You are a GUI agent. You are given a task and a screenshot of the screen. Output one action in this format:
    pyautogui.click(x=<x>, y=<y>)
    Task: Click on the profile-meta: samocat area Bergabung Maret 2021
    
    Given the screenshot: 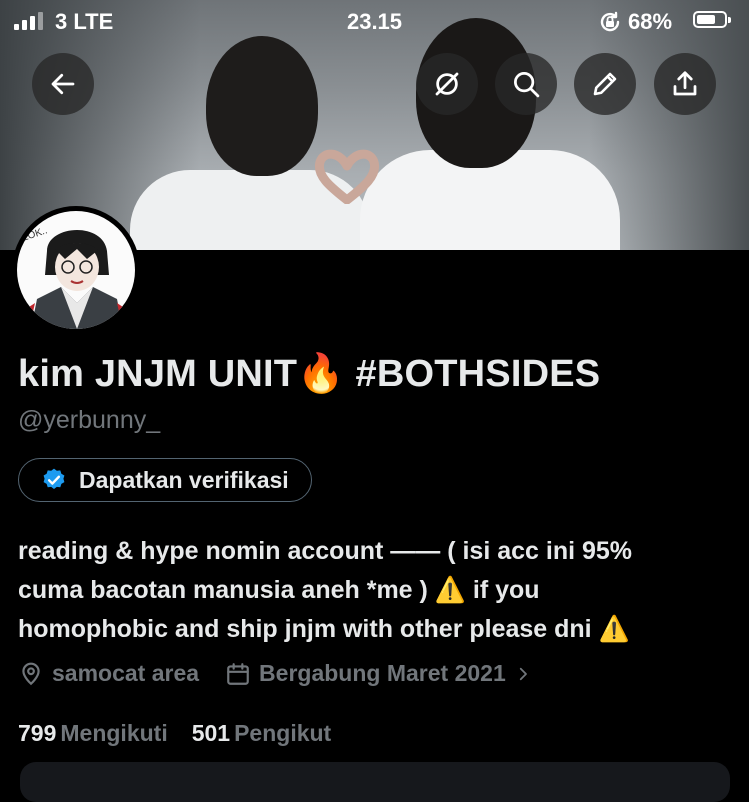 What is the action you would take?
    pyautogui.click(x=288, y=673)
    